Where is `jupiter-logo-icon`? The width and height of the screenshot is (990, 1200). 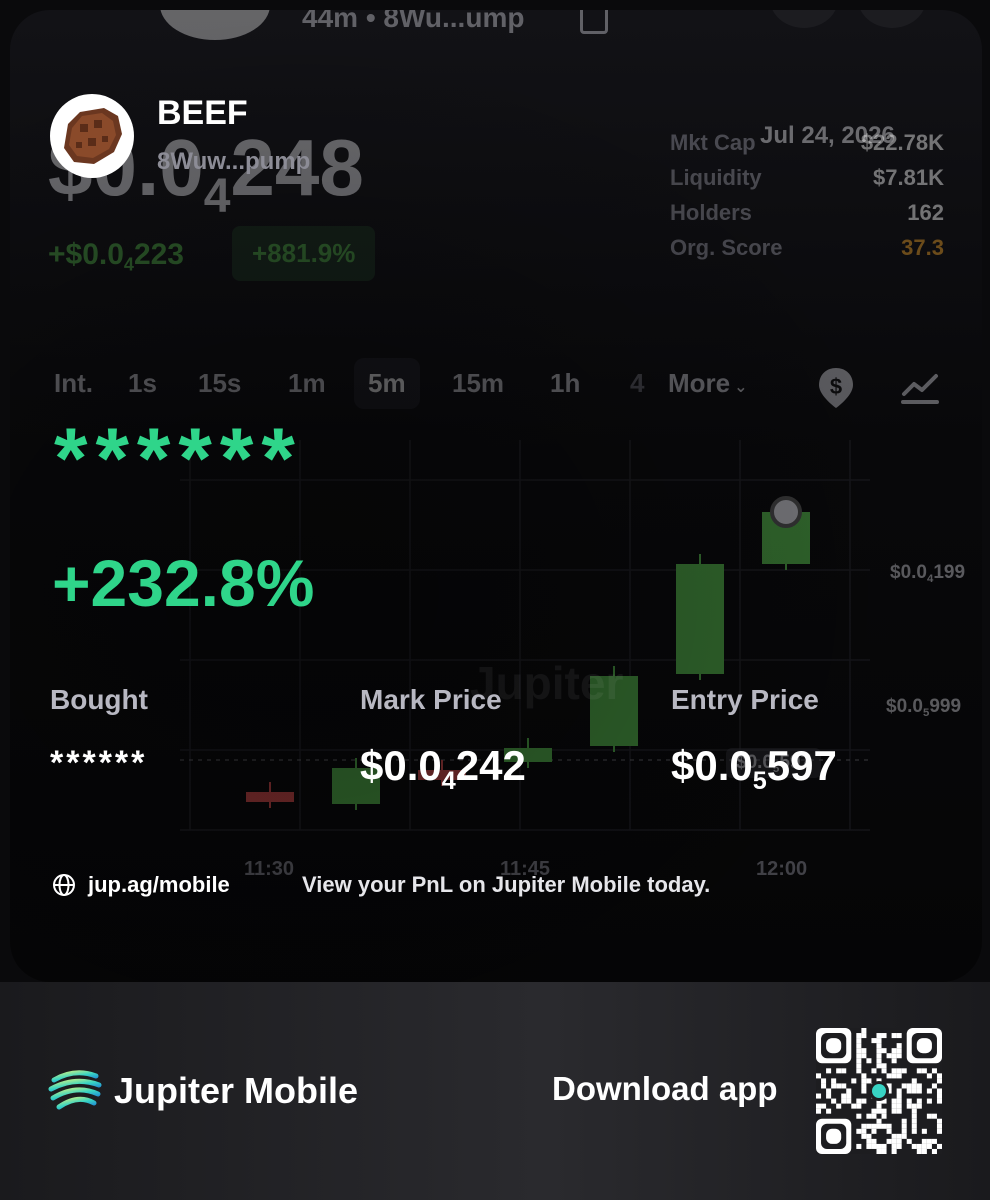
jupiter-logo-icon is located at coordinates (75, 1090).